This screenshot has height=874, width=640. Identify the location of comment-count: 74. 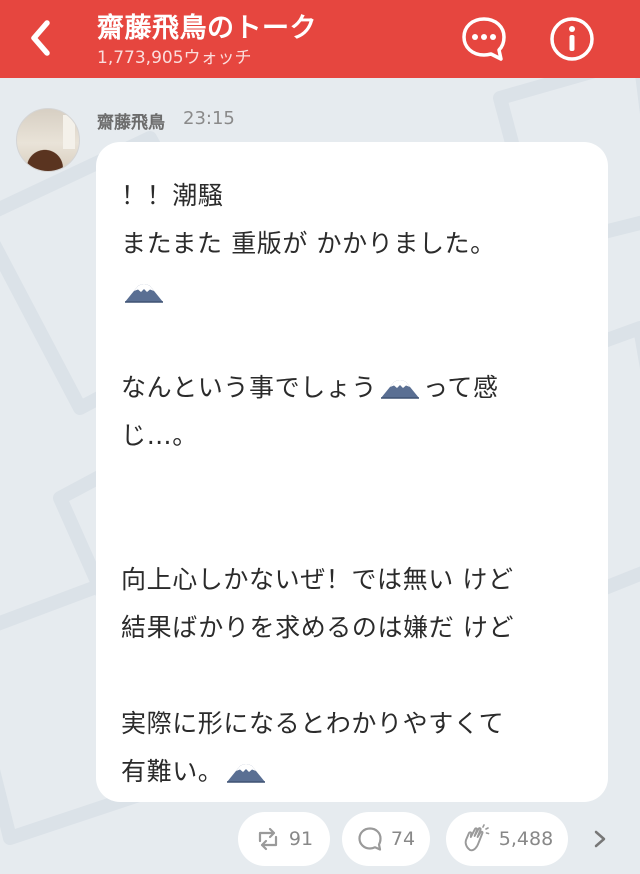
(403, 839).